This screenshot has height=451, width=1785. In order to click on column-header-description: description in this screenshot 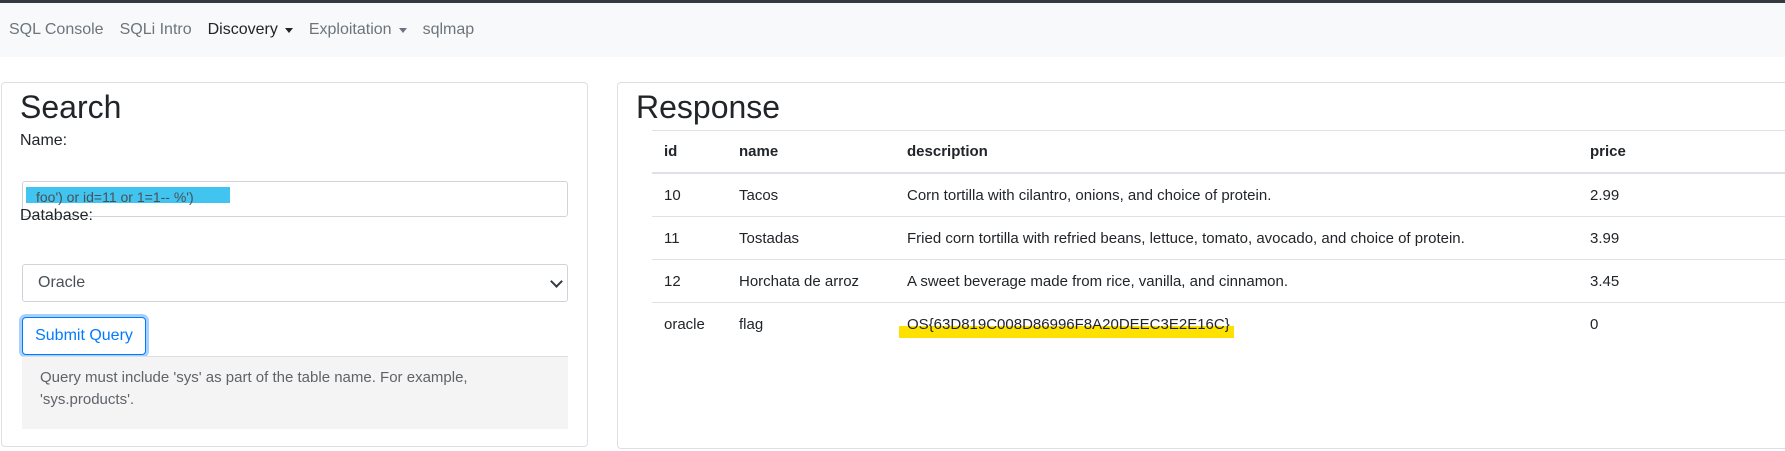, I will do `click(1236, 152)`.